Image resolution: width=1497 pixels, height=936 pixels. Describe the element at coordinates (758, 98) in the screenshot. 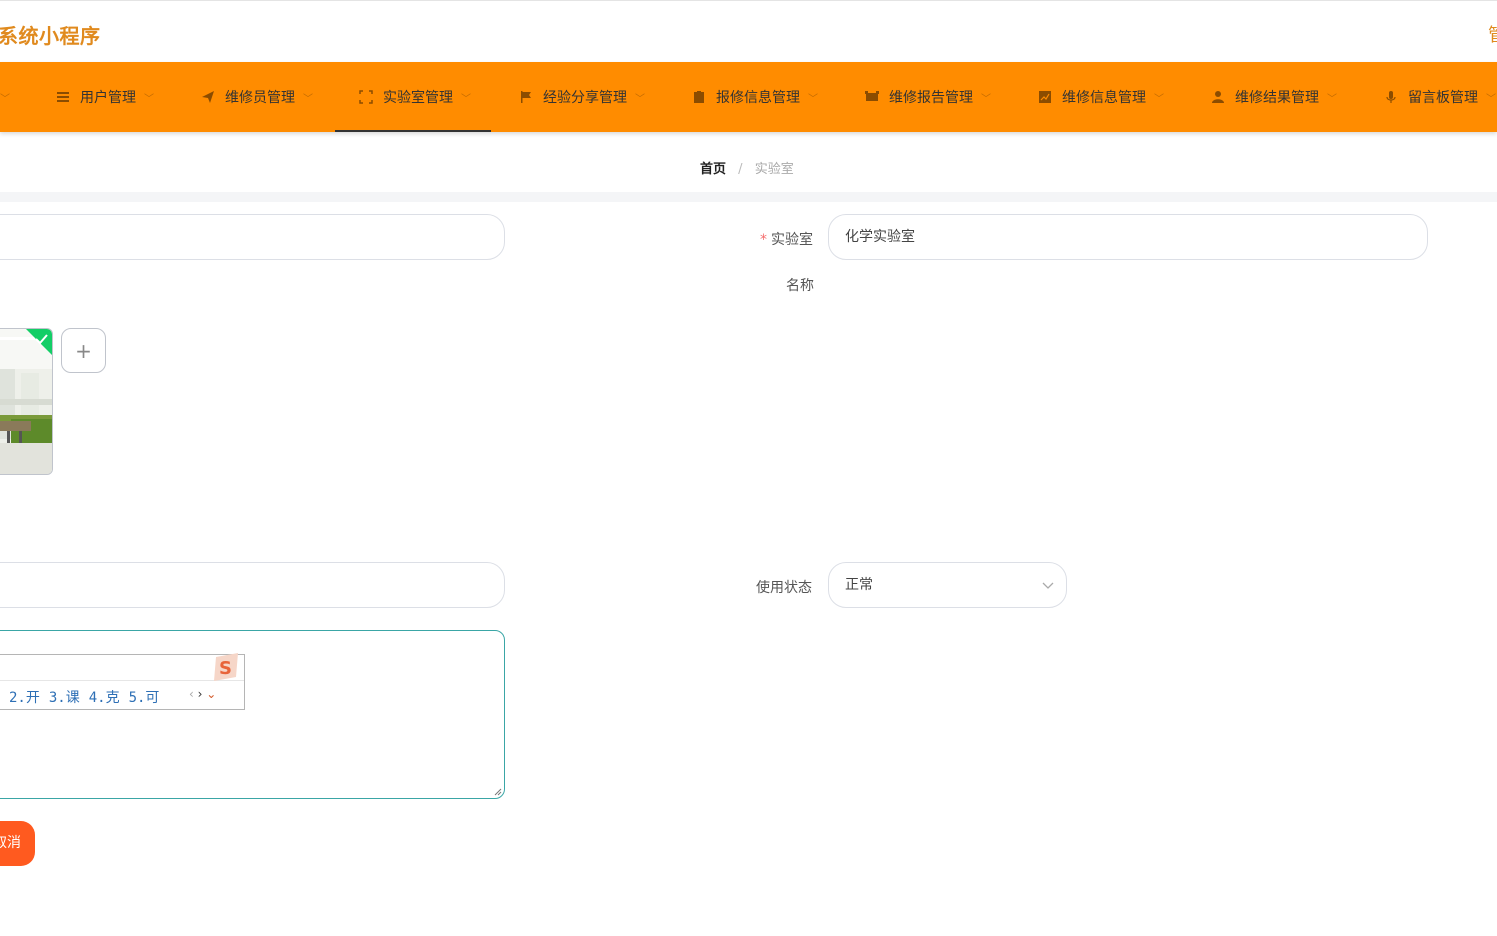

I see `nav-label: 报修信息管理` at that location.